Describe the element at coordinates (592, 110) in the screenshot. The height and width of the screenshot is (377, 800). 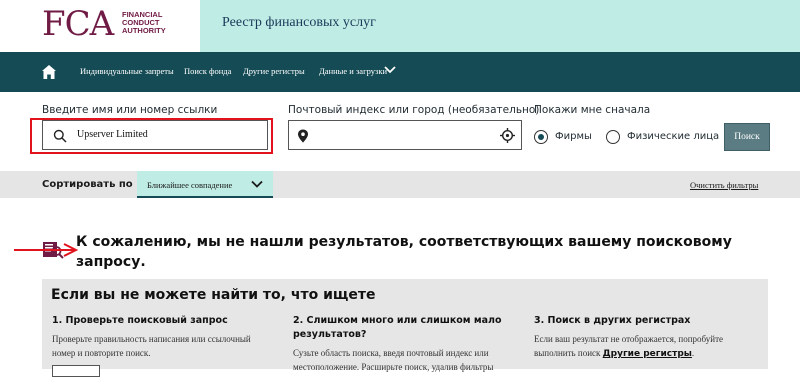
I see `show-first-label: Покажи мне сначала` at that location.